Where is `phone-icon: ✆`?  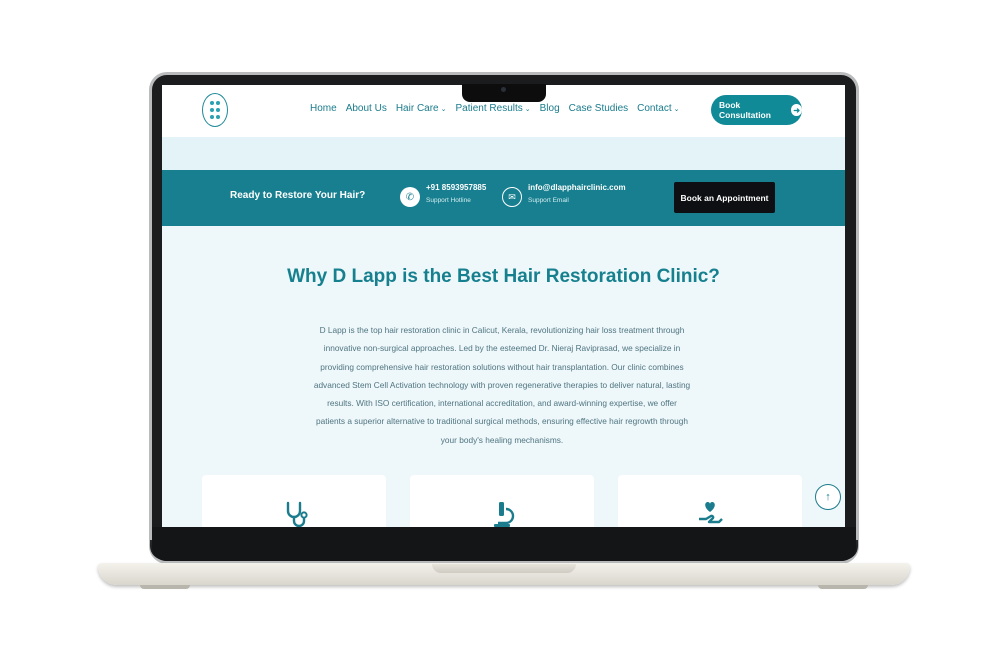 phone-icon: ✆ is located at coordinates (410, 197).